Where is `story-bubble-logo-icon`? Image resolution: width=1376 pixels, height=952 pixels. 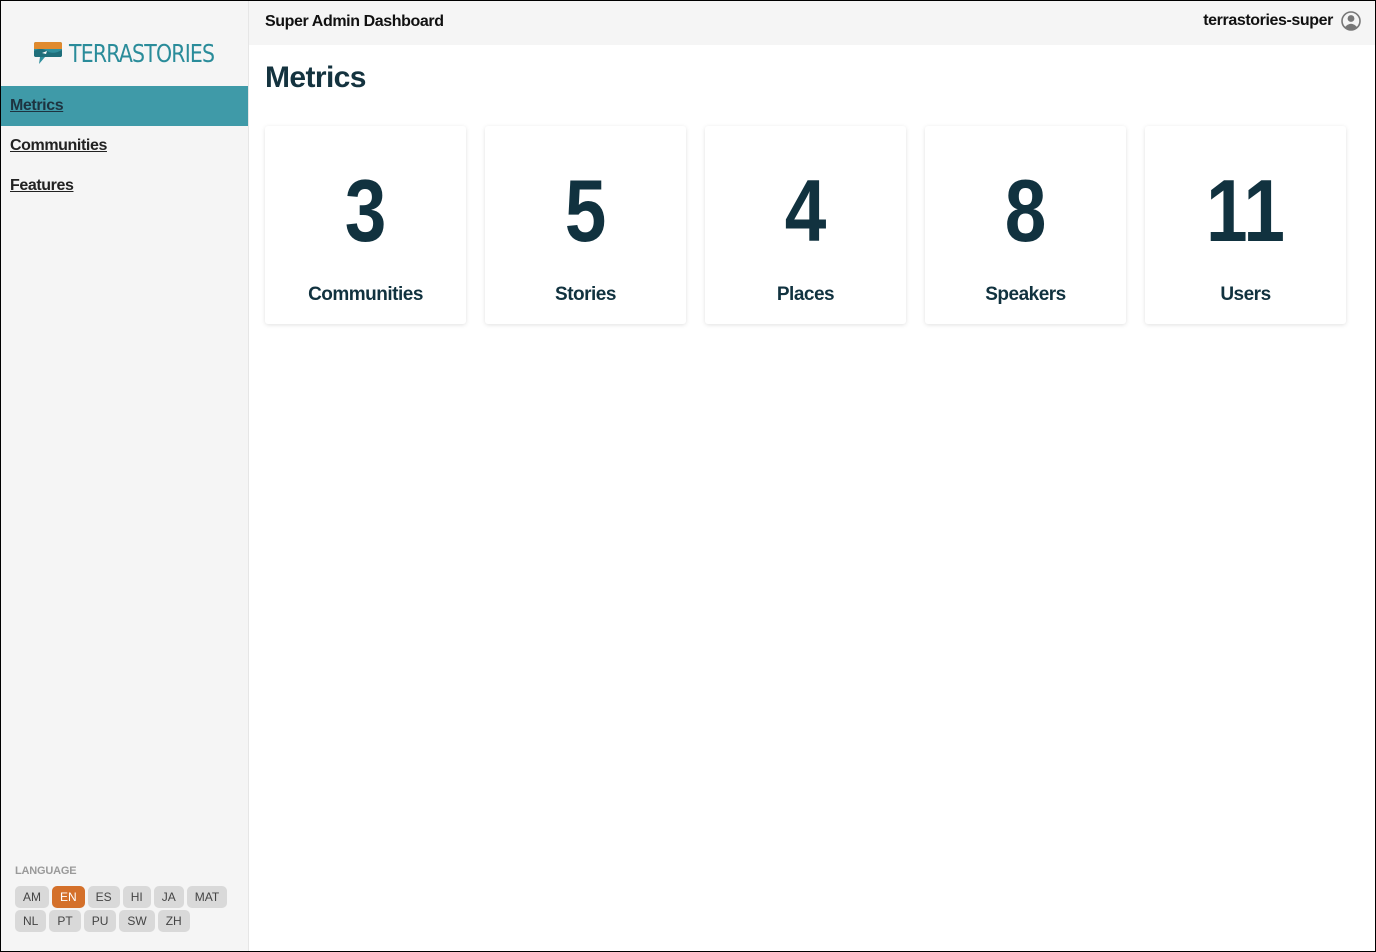
story-bubble-logo-icon is located at coordinates (48, 53).